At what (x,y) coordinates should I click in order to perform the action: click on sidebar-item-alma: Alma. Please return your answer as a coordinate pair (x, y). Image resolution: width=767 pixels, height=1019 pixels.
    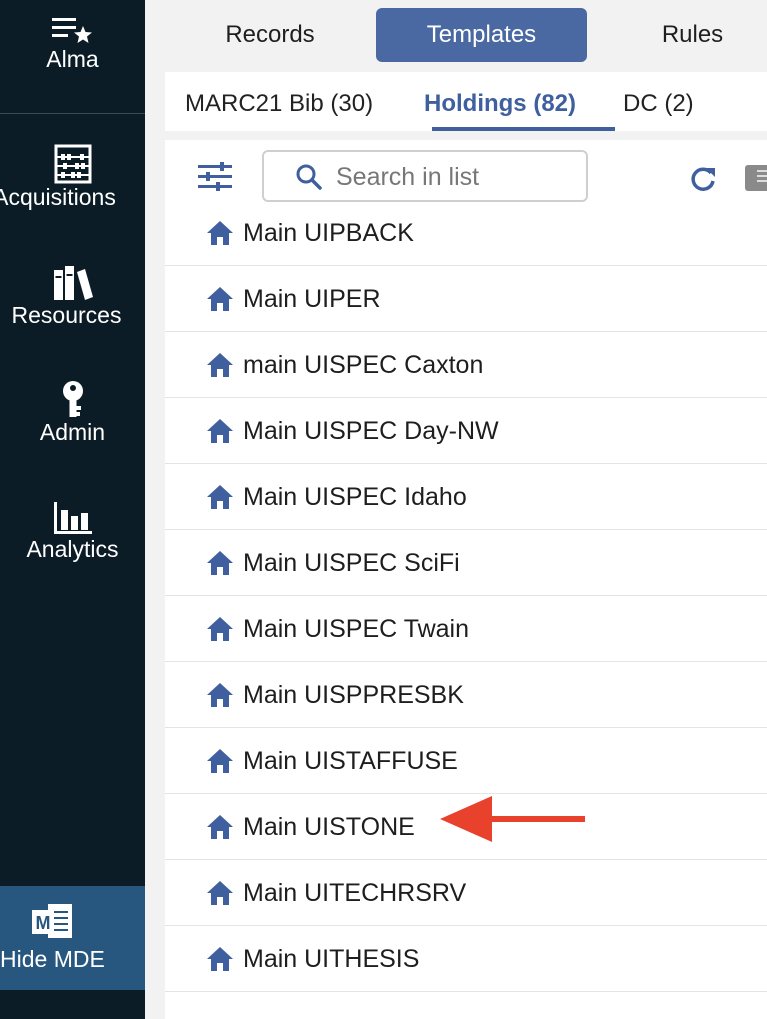
    Looking at the image, I should click on (72, 43).